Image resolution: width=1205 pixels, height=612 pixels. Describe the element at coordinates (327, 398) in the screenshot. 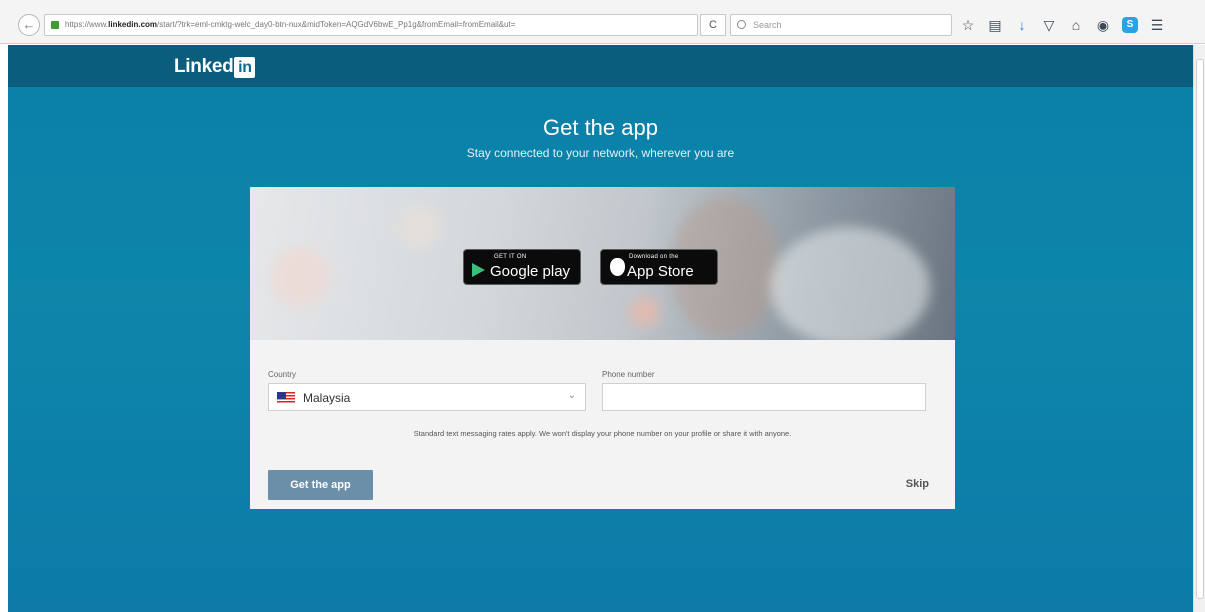

I see `country-value: Malaysia` at that location.